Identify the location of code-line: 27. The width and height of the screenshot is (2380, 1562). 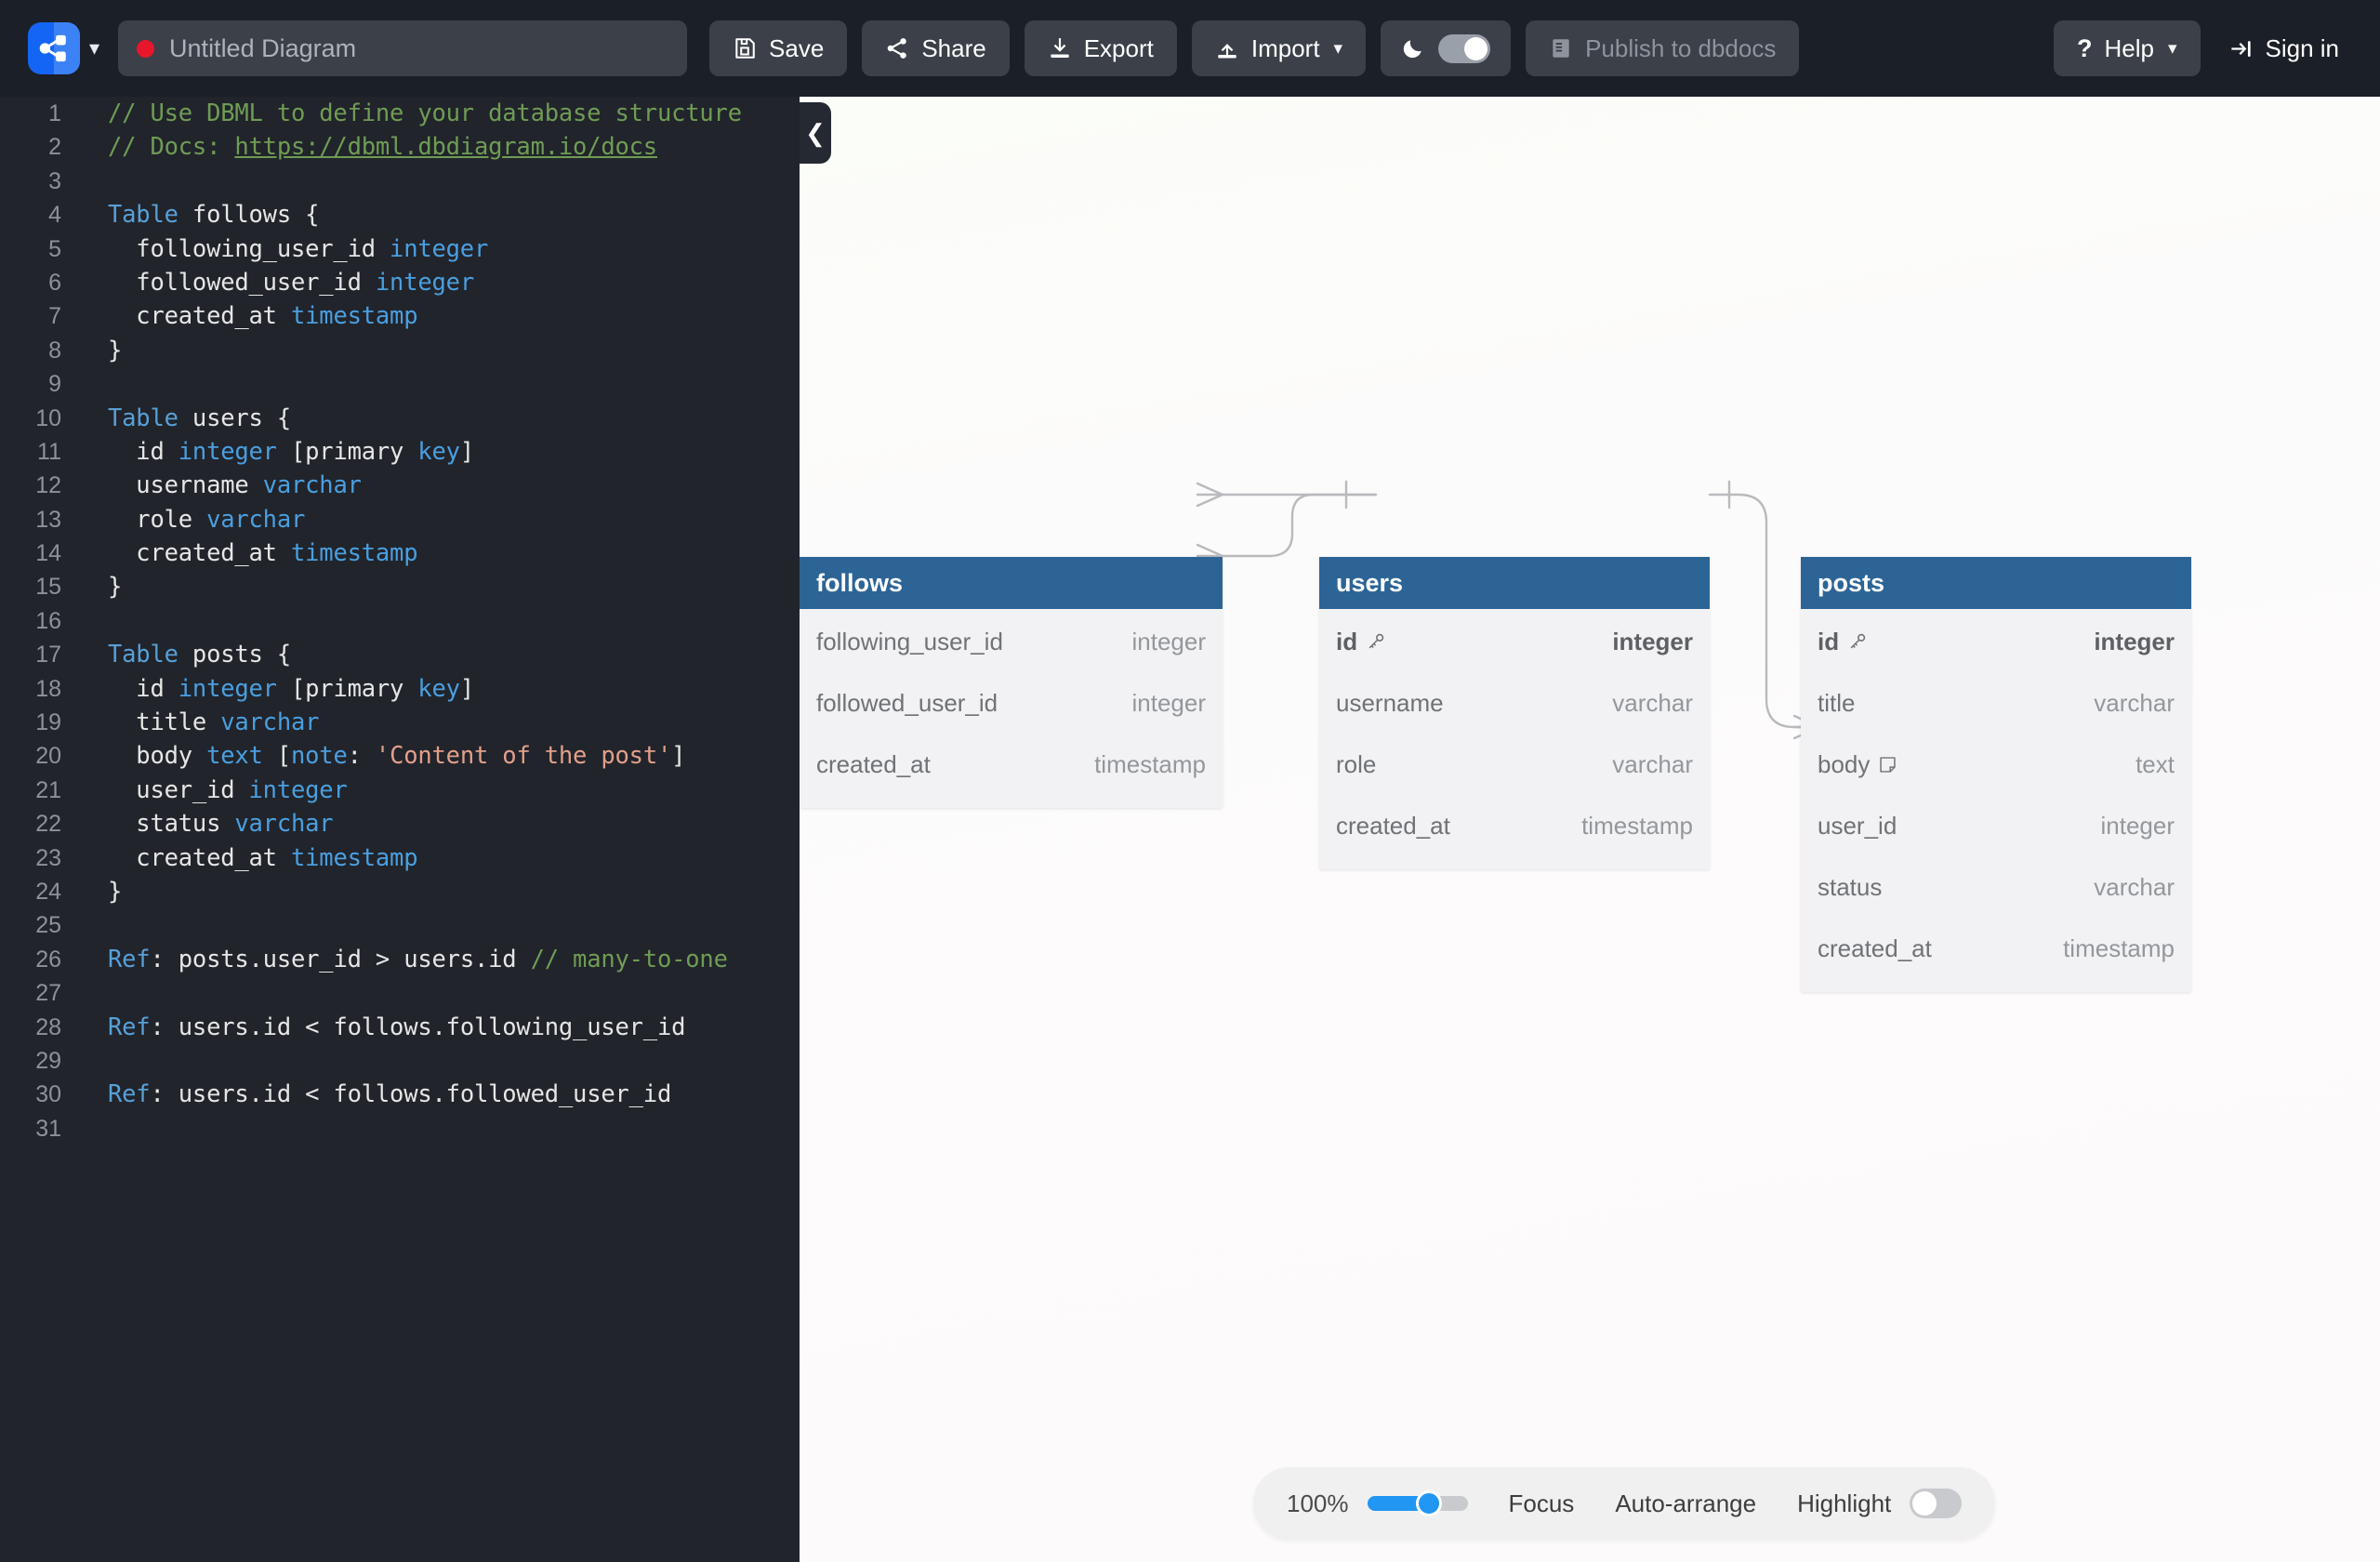
(400, 993).